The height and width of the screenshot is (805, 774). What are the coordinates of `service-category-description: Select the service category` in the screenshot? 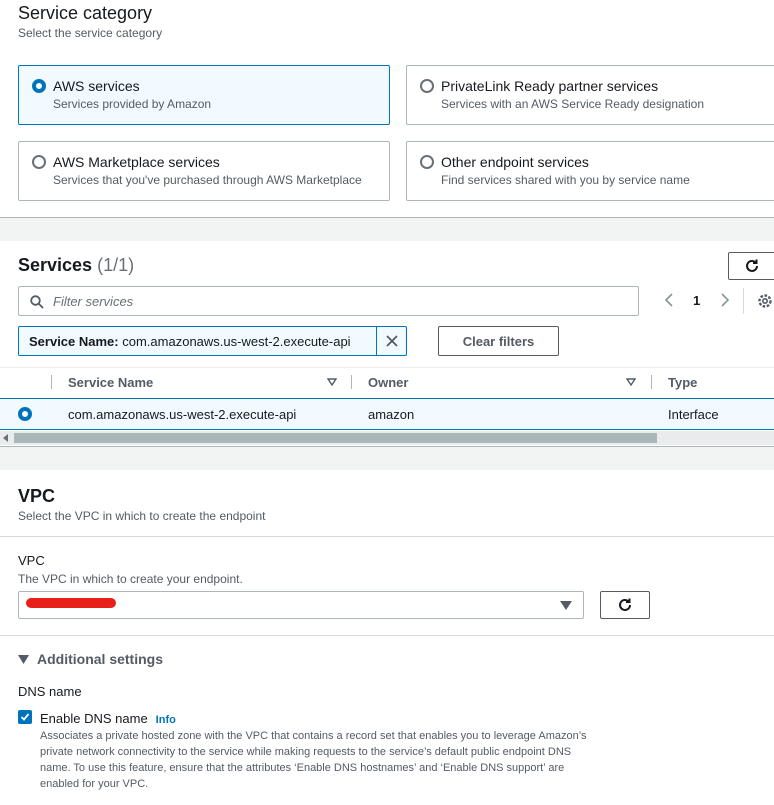 It's located at (90, 33).